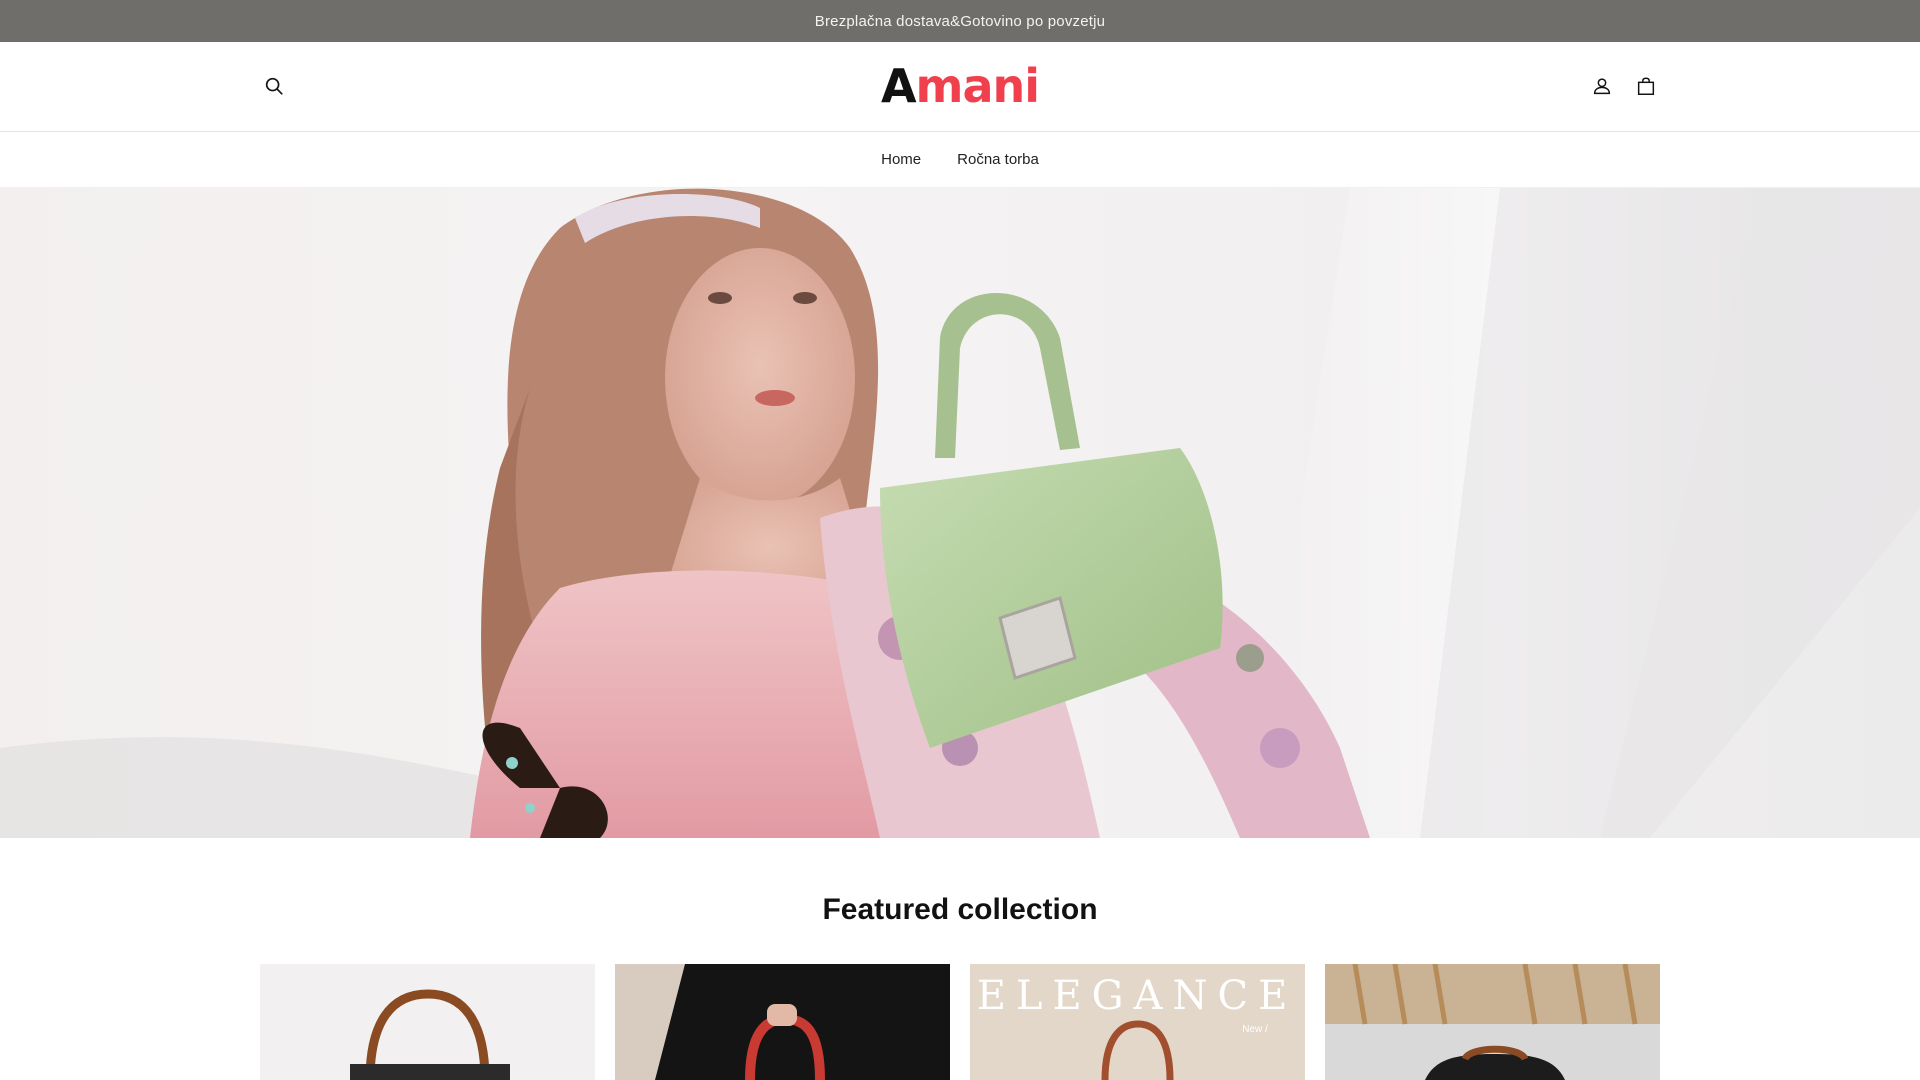  Describe the element at coordinates (901, 159) in the screenshot. I see `nav-item-home: Home` at that location.